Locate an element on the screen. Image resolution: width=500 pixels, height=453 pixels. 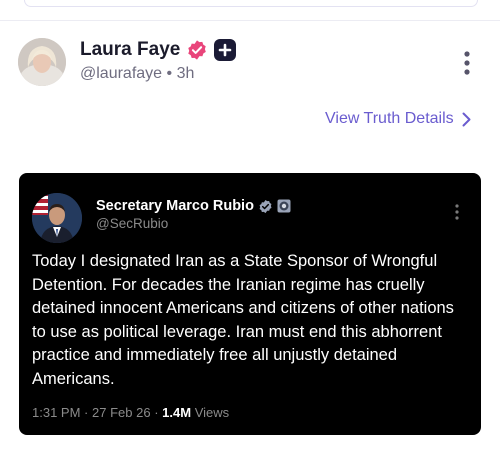
embedded-author-handle: @SecRubio is located at coordinates (132, 223).